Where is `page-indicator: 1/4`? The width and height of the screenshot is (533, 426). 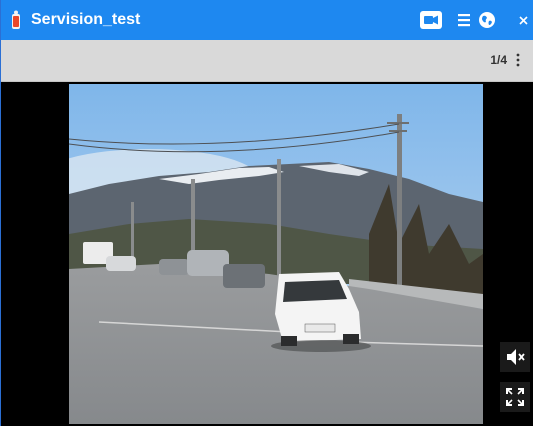 page-indicator: 1/4 is located at coordinates (498, 60).